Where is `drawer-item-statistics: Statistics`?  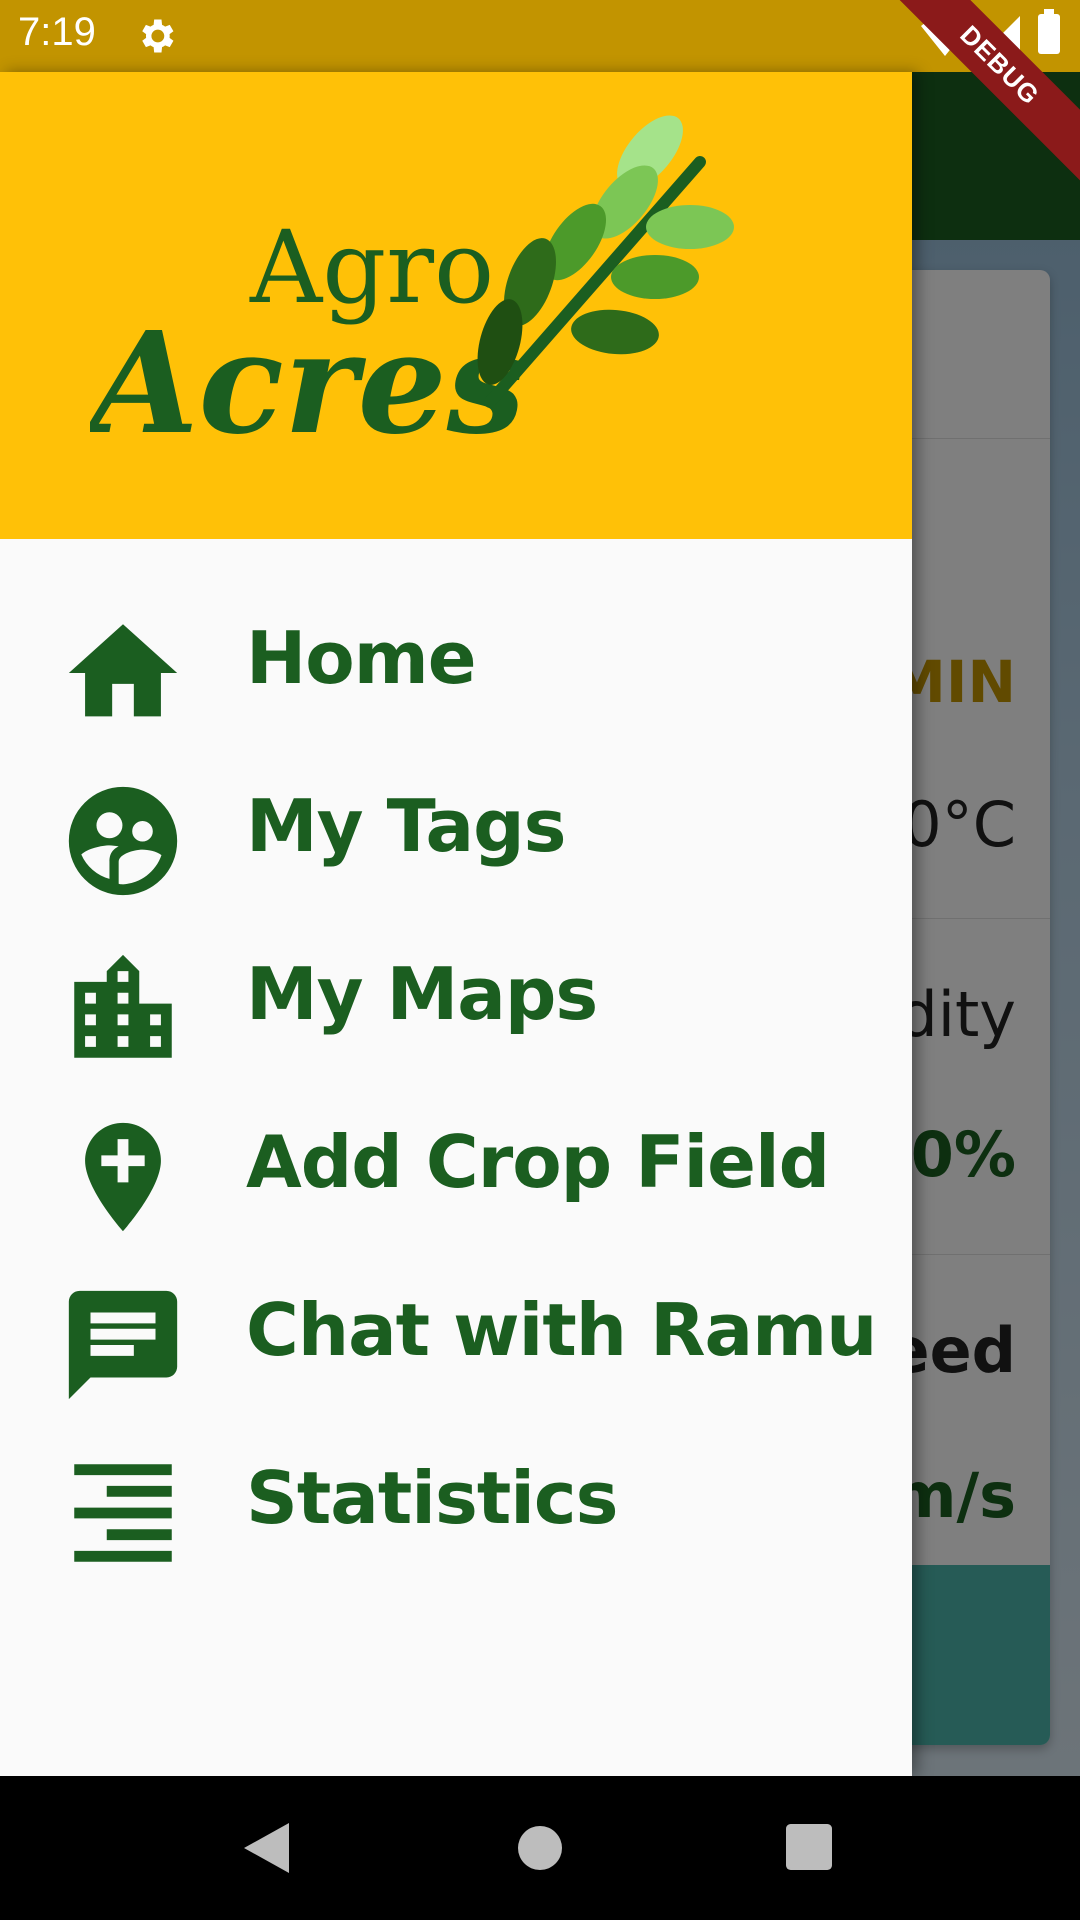
drawer-item-statistics: Statistics is located at coordinates (456, 1498).